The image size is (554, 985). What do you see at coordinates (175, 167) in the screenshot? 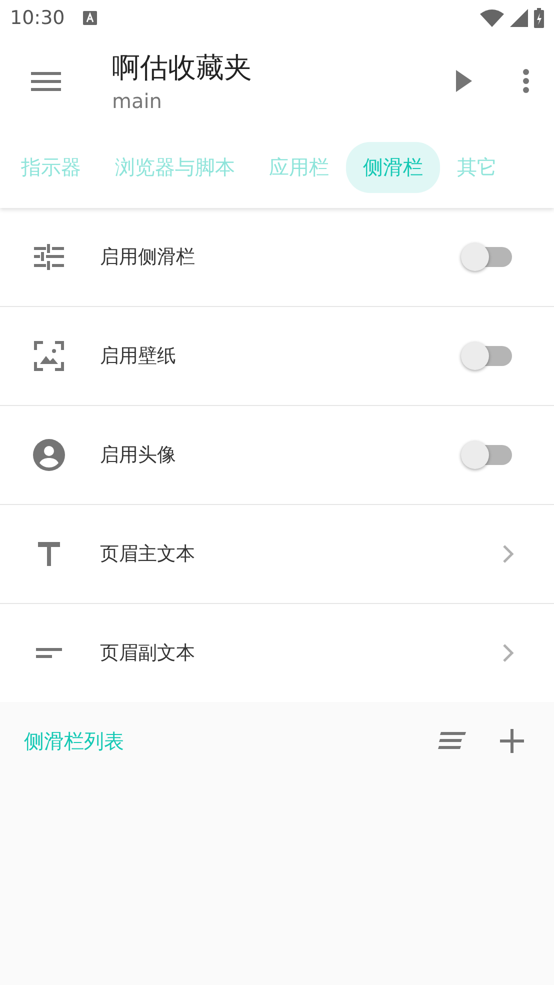
I see `tab: 浏览器与脚本` at bounding box center [175, 167].